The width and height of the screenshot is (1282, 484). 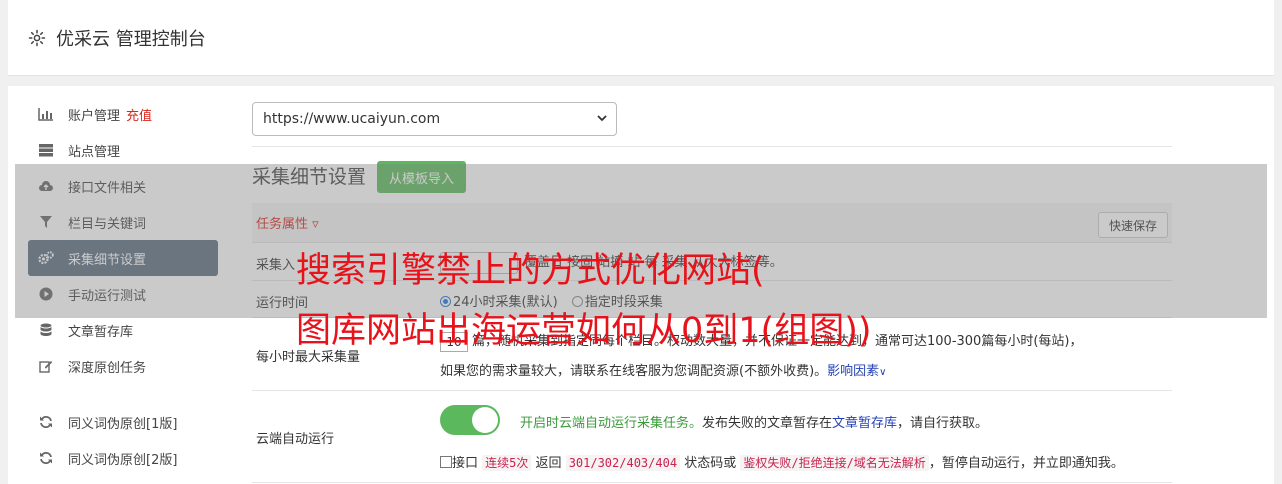 I want to click on database-icon, so click(x=46, y=330).